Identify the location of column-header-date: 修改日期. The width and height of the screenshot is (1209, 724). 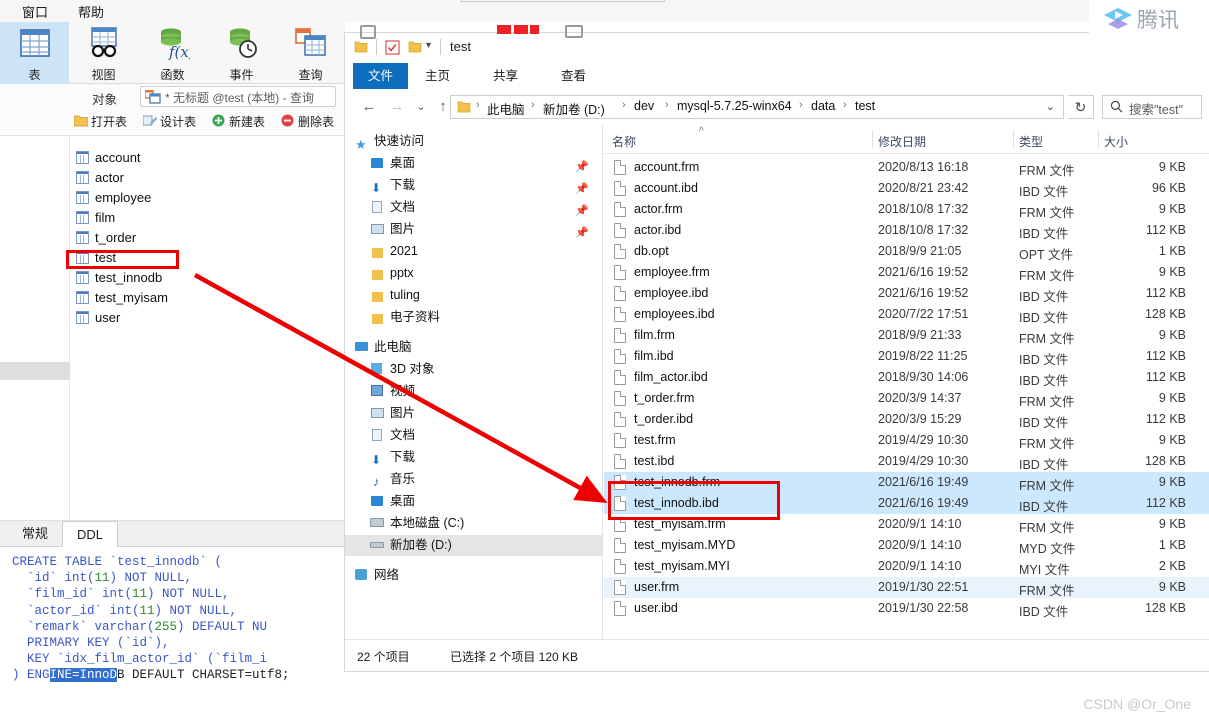
(902, 141).